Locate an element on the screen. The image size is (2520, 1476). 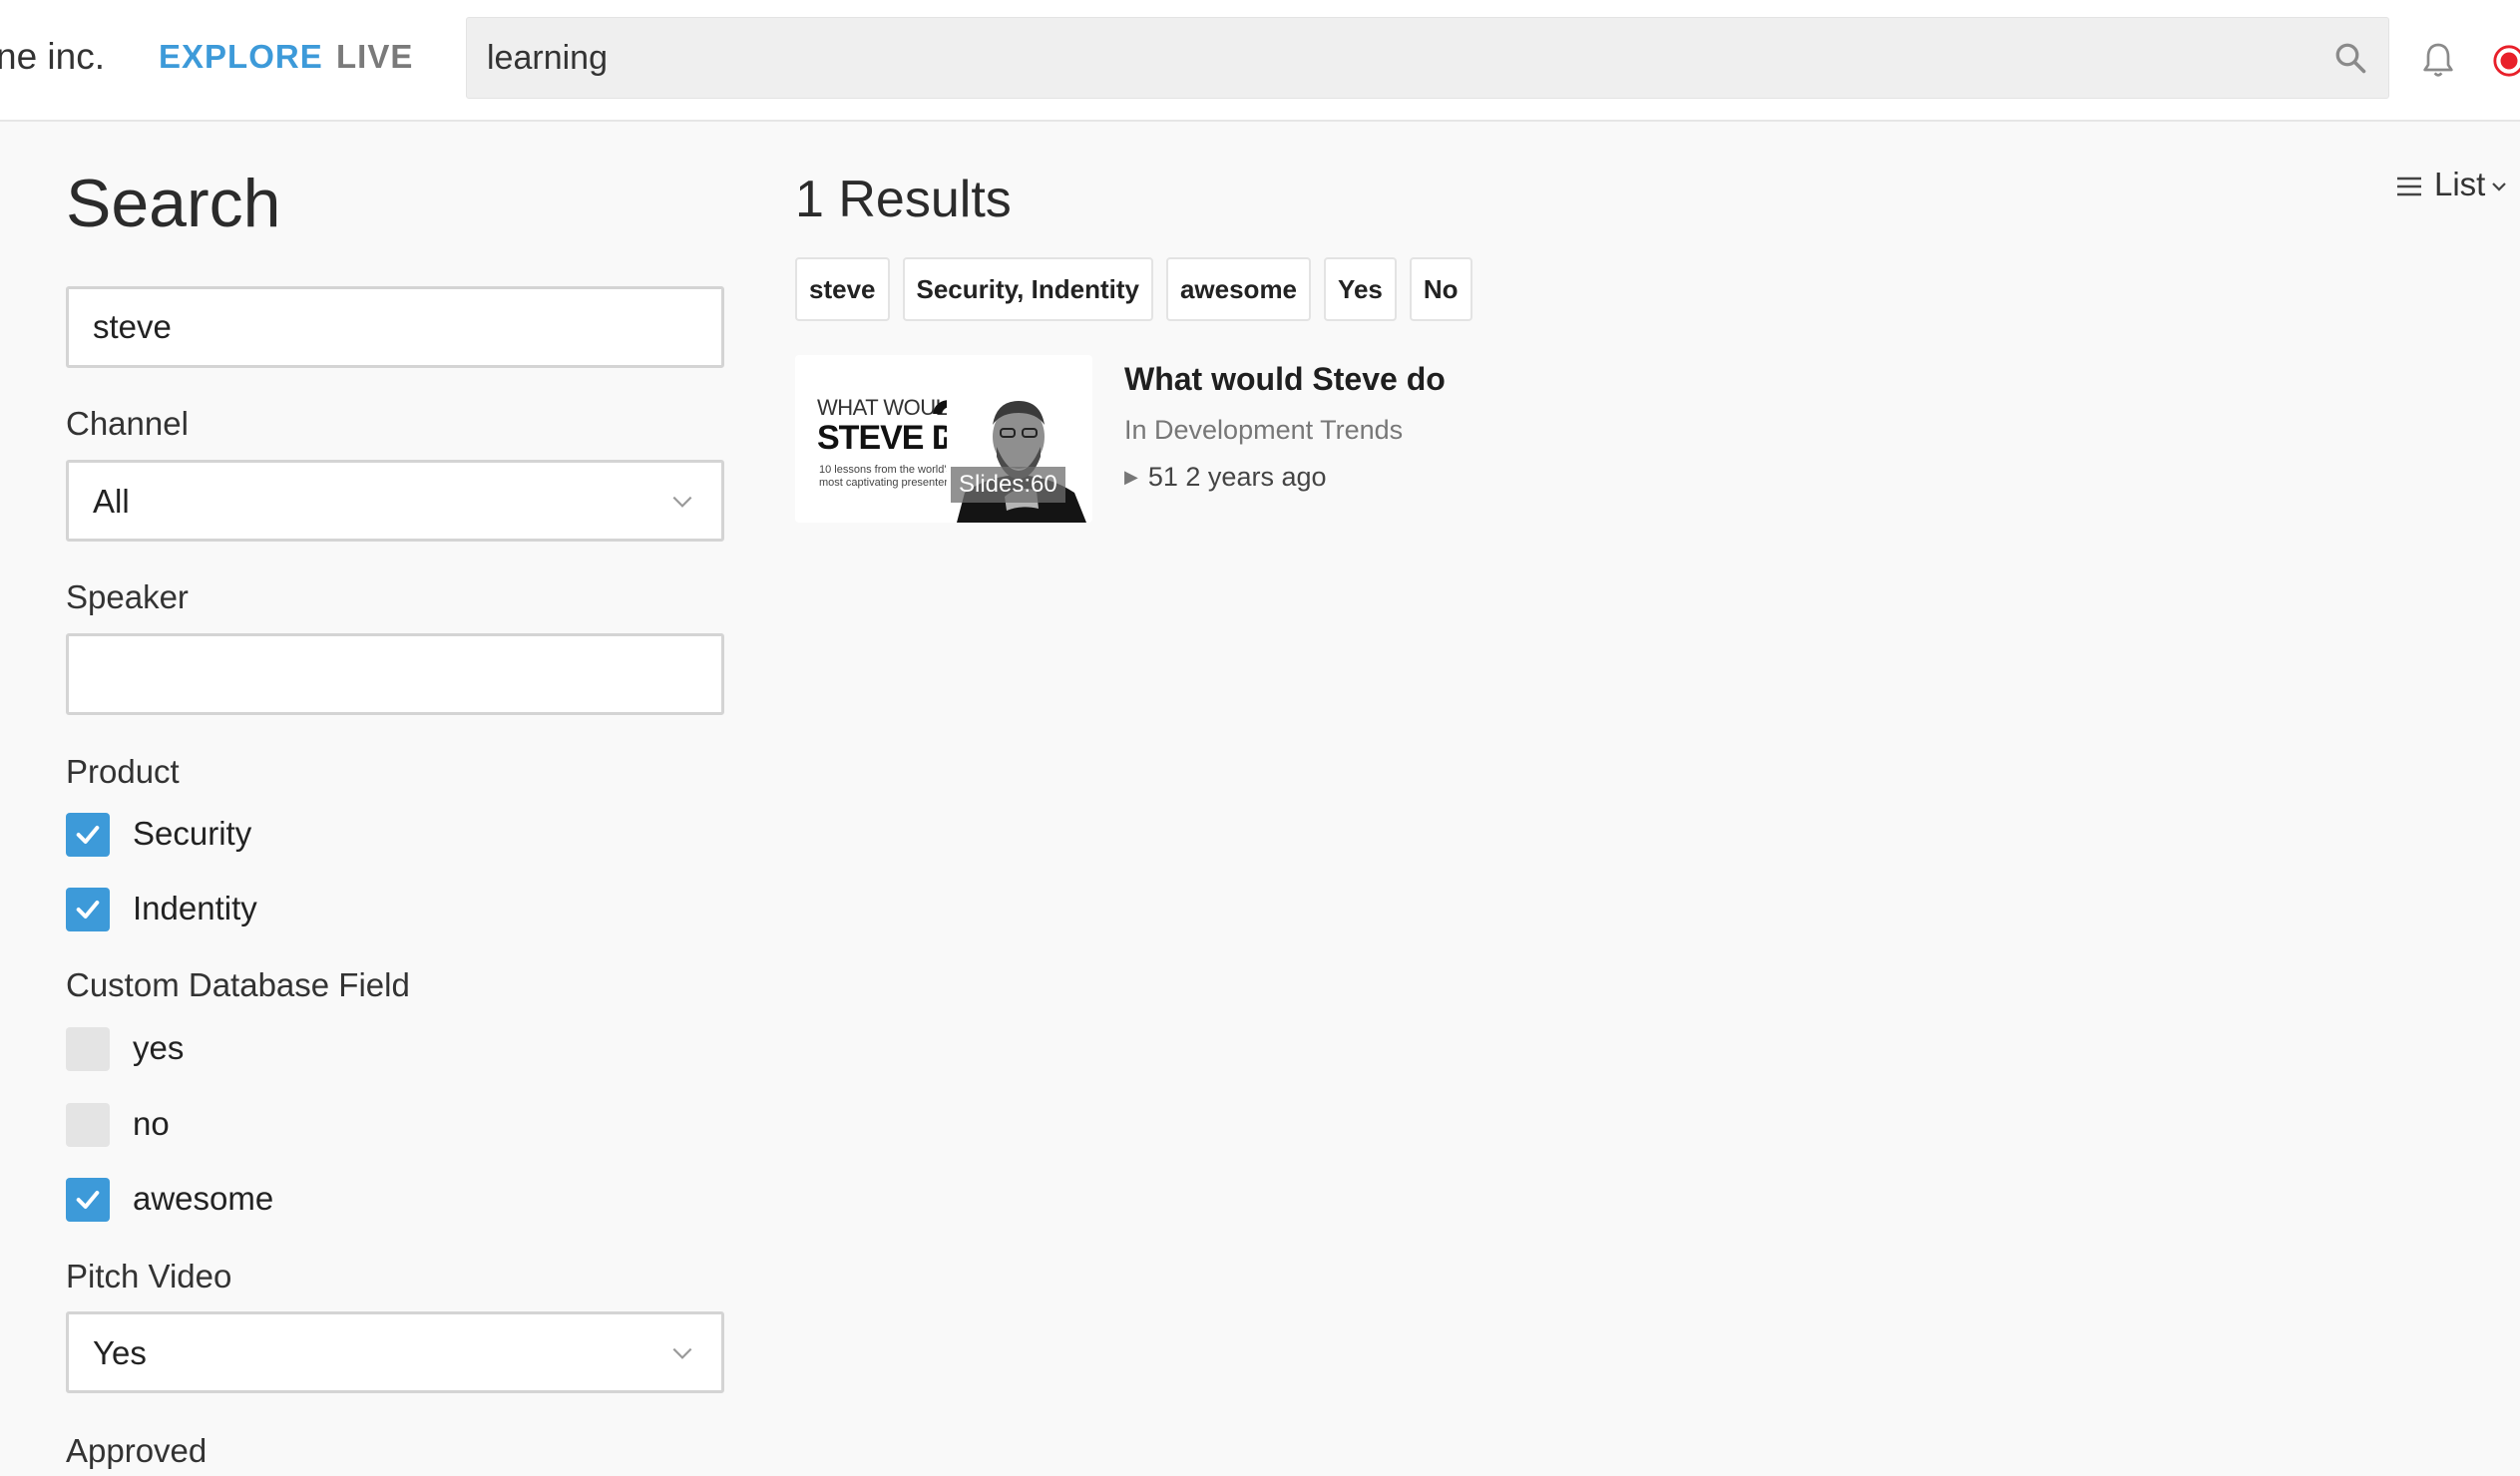
channel-label: Channel is located at coordinates (127, 423).